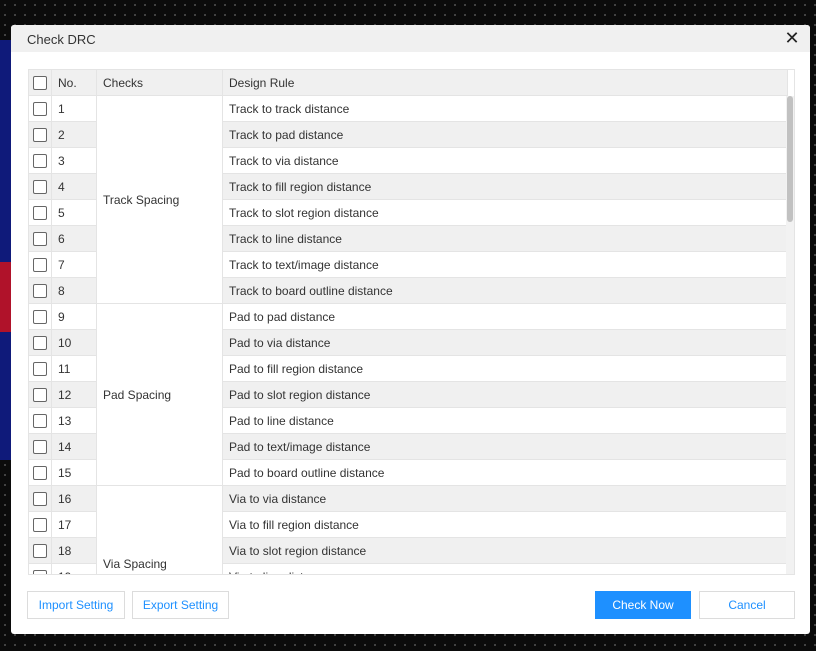 Image resolution: width=816 pixels, height=651 pixels. I want to click on table-header: No. Checks Design Rule, so click(408, 83).